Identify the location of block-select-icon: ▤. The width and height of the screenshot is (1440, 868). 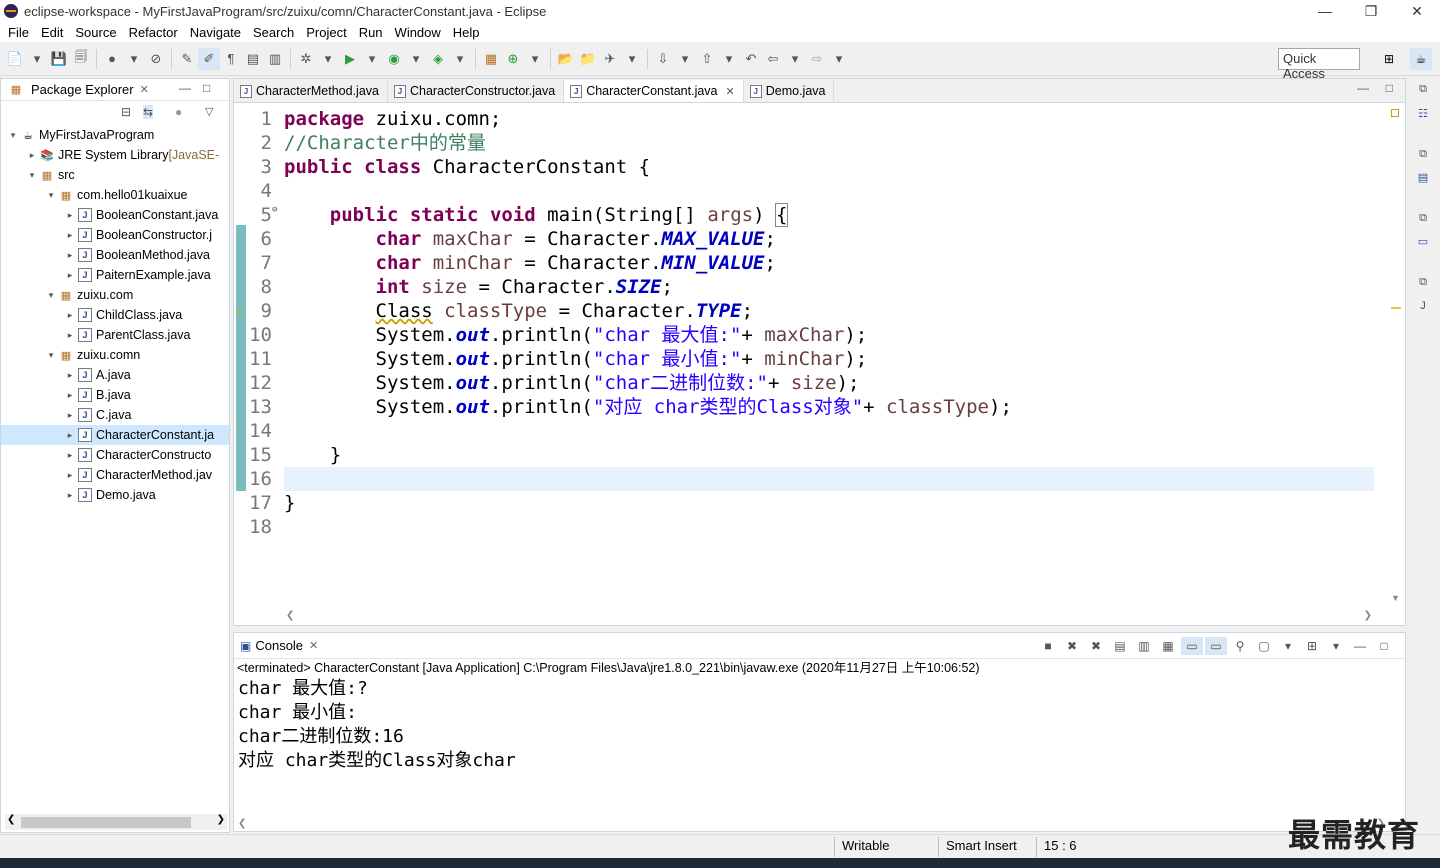
(253, 59).